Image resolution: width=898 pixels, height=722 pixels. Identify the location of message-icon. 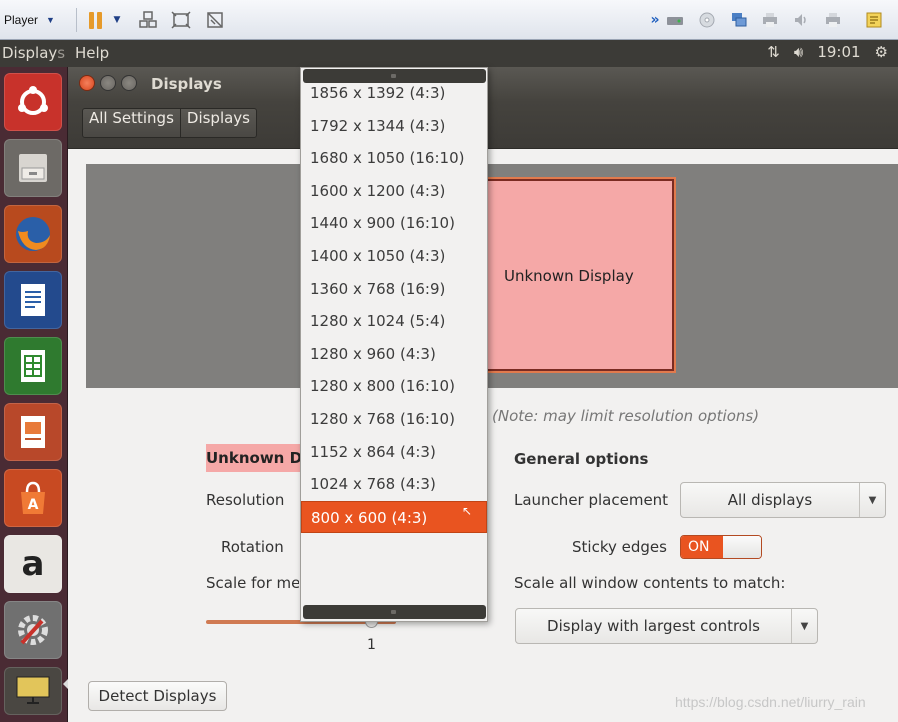
(874, 20).